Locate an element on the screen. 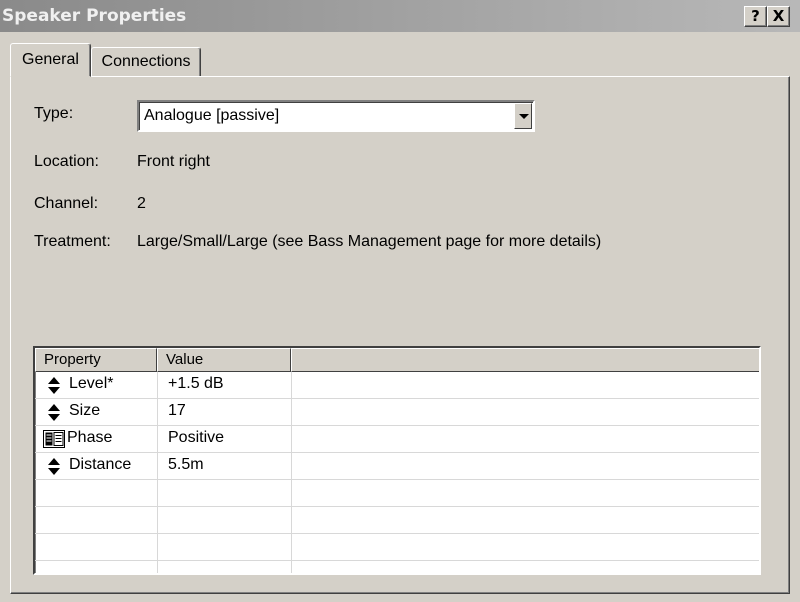 This screenshot has width=800, height=602. table-row: Size 17 is located at coordinates (397, 412).